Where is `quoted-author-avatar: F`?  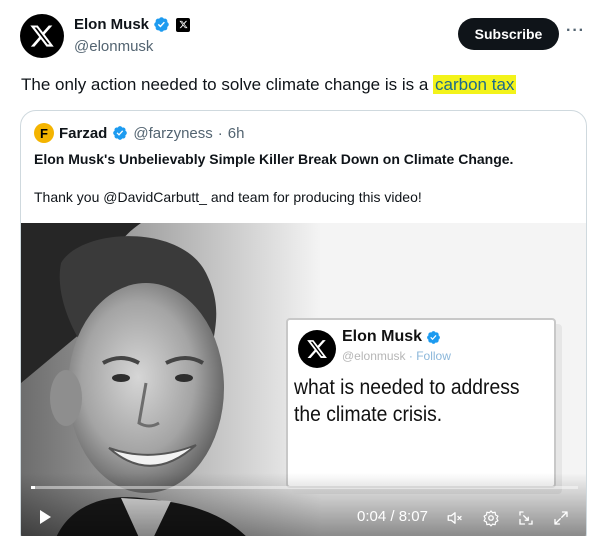 quoted-author-avatar: F is located at coordinates (44, 133).